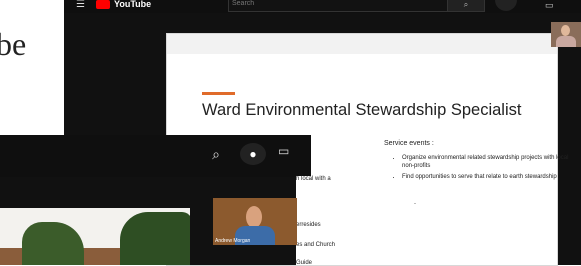  I want to click on youtube-logo-text: YouTube, so click(132, 4).